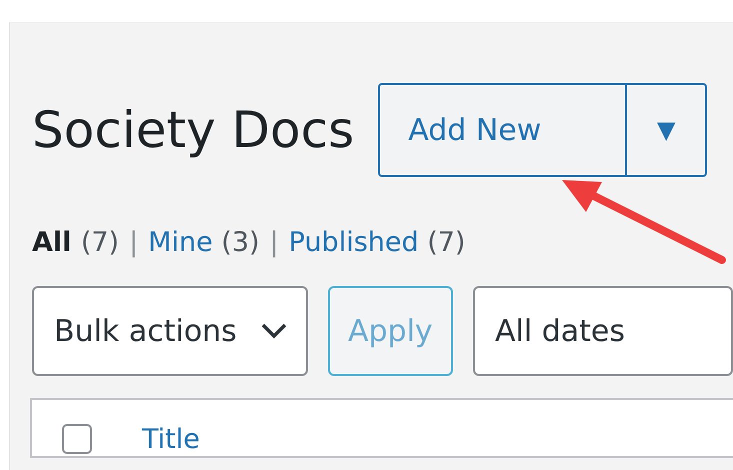 Image resolution: width=733 pixels, height=470 pixels. What do you see at coordinates (603, 331) in the screenshot?
I see `date-filter-select: All dates` at bounding box center [603, 331].